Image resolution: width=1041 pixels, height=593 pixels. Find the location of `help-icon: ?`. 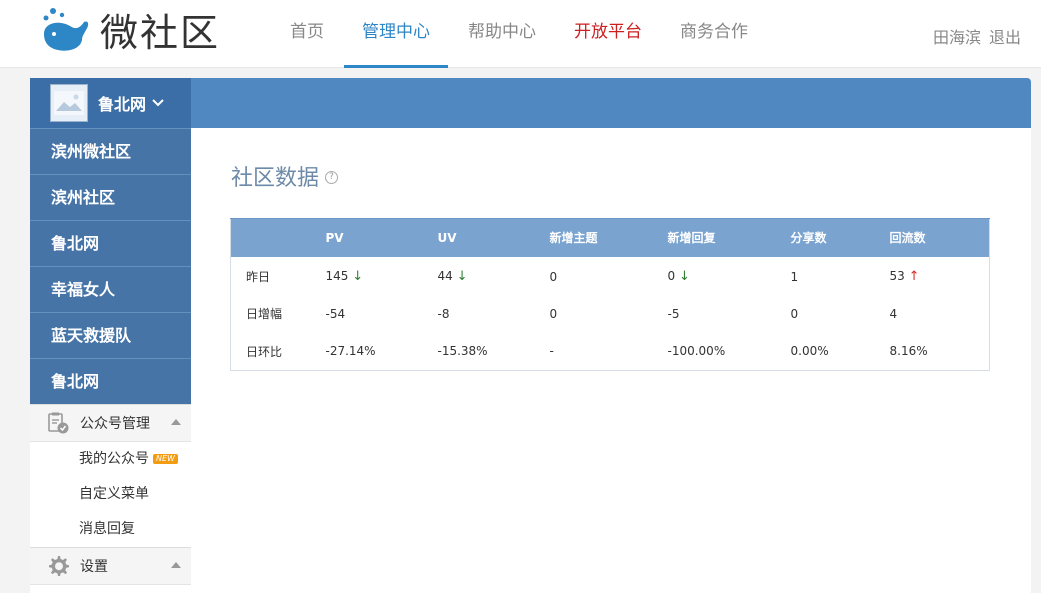

help-icon: ? is located at coordinates (332, 177).